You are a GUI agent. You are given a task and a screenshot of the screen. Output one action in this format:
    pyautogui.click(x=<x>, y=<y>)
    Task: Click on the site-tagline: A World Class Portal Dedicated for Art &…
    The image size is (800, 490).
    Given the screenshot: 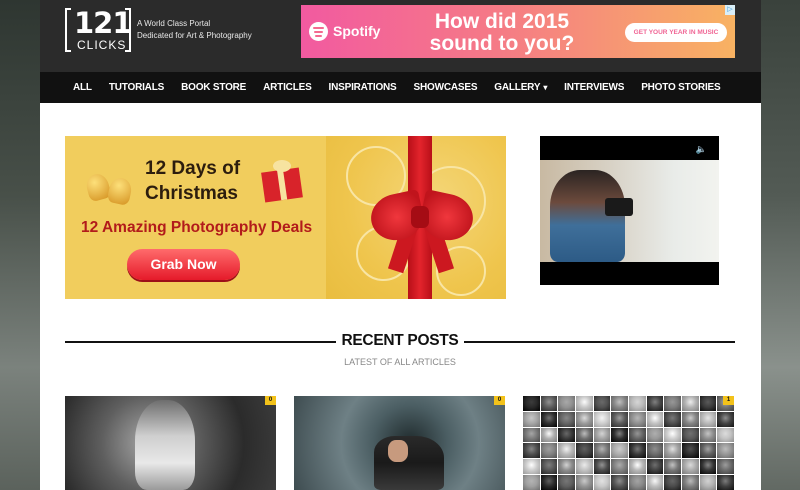 What is the action you would take?
    pyautogui.click(x=194, y=30)
    